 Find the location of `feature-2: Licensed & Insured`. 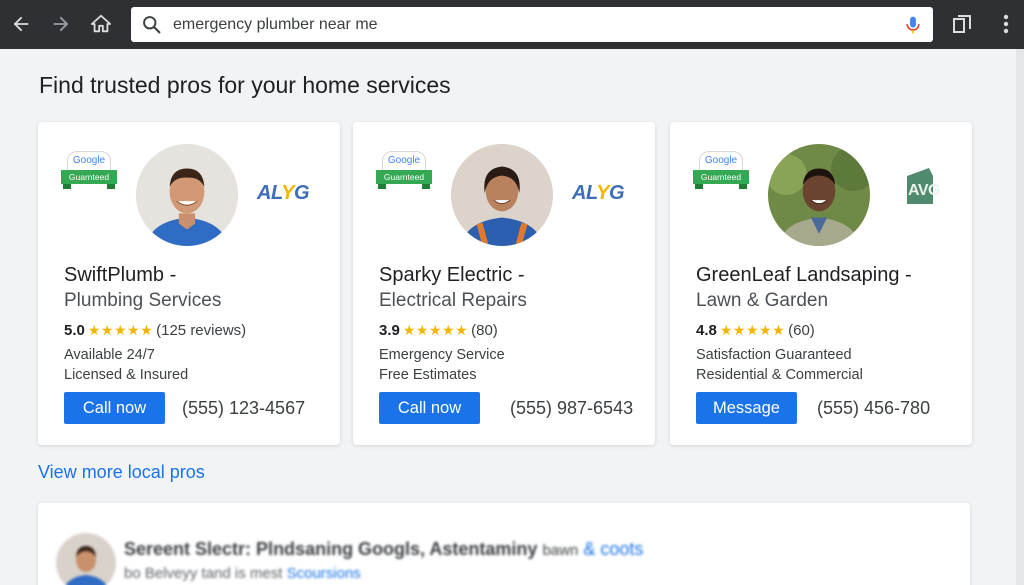

feature-2: Licensed & Insured is located at coordinates (126, 375).